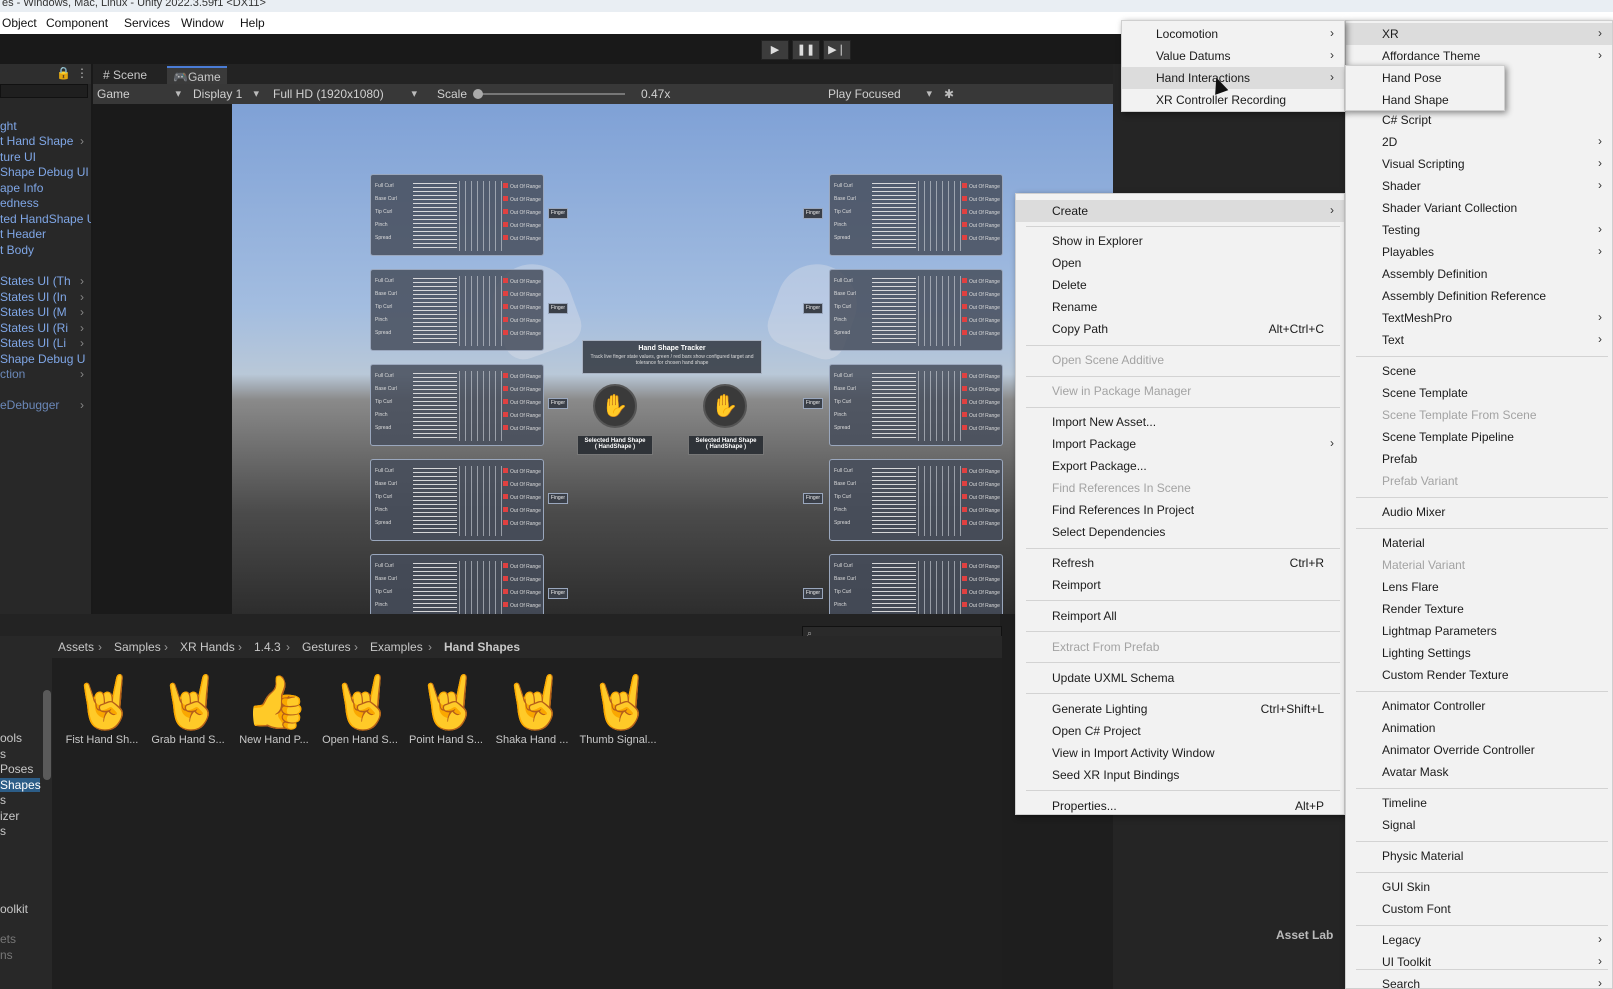  I want to click on xr-item-hand-interactions: Hand Interactions ›, so click(1233, 78).